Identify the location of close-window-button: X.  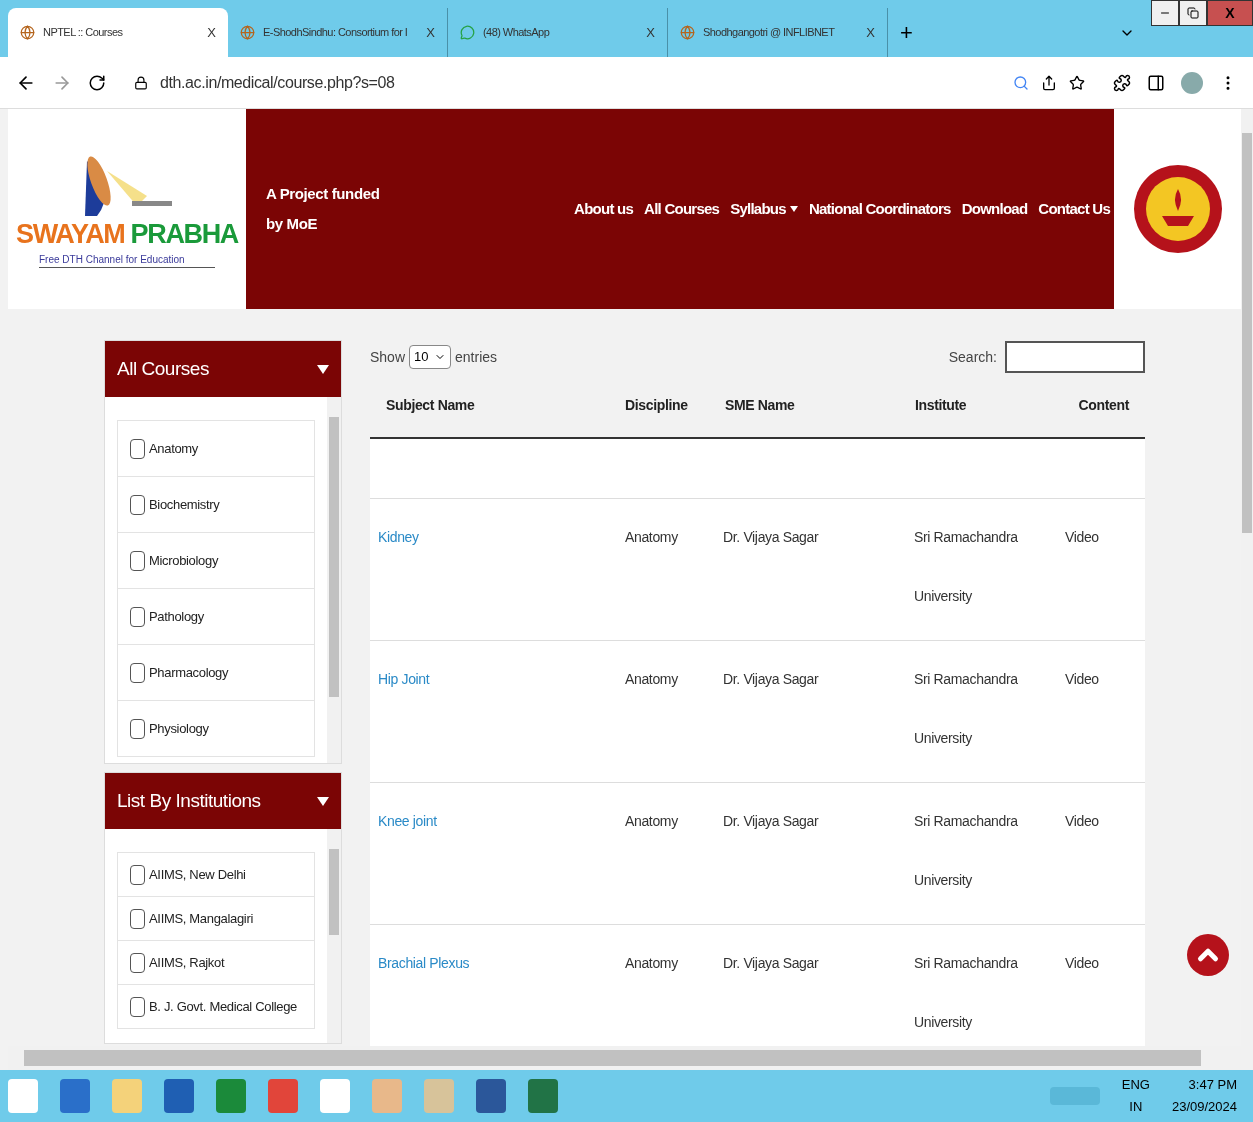
(1230, 13).